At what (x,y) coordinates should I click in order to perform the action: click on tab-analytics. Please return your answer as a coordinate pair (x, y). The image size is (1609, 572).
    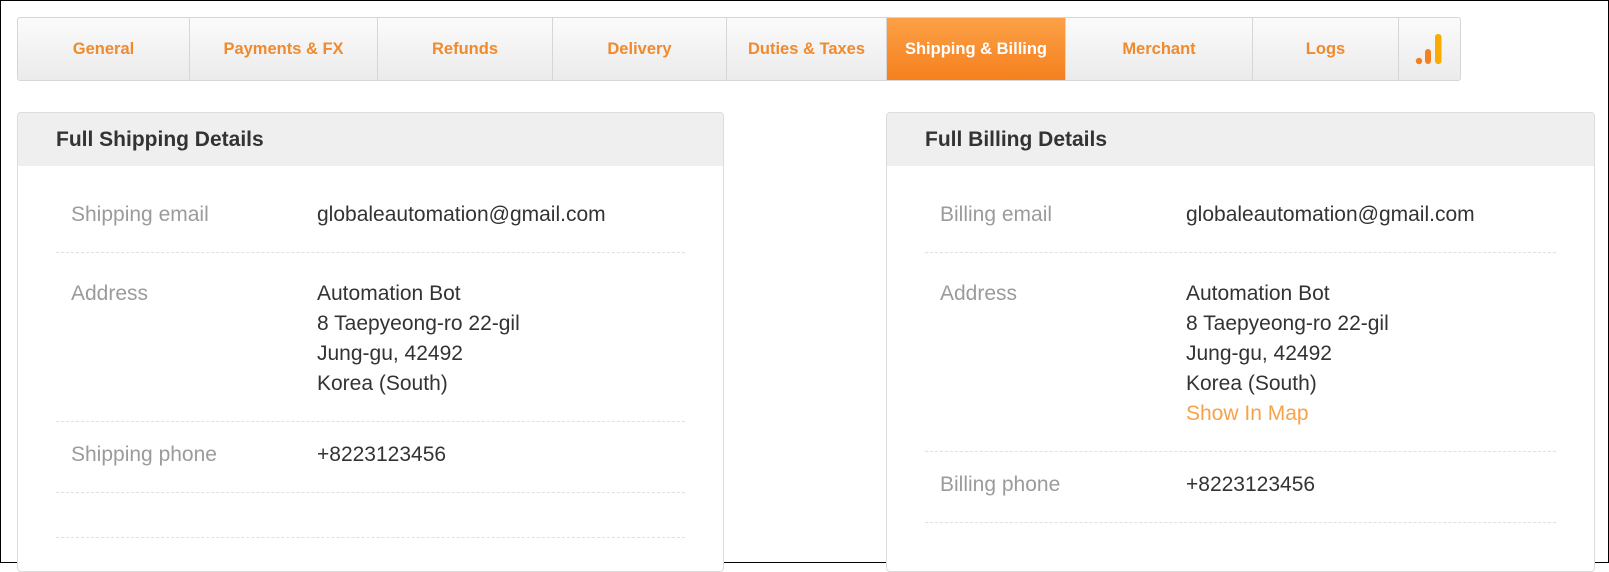
    Looking at the image, I should click on (1429, 49).